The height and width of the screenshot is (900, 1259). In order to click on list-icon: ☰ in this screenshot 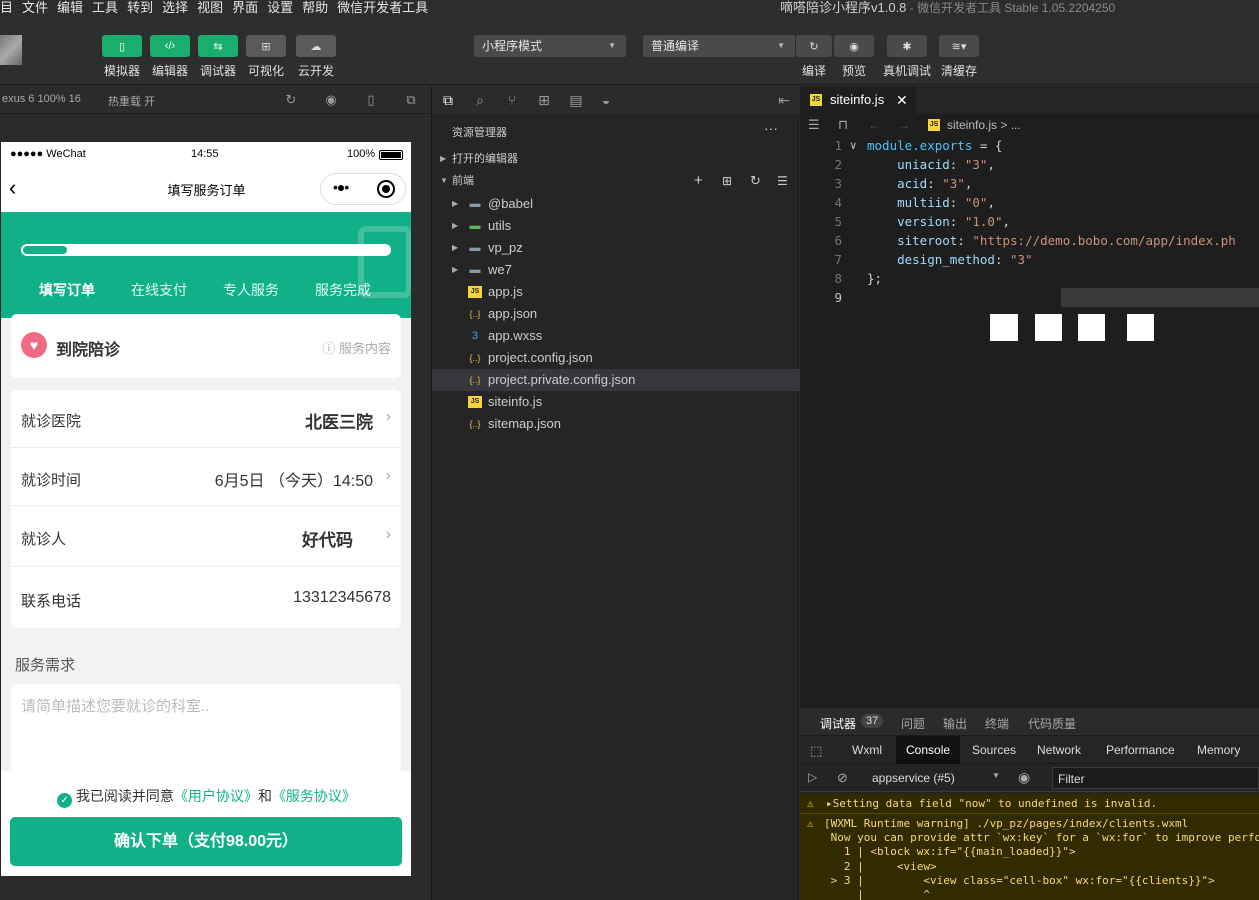, I will do `click(814, 125)`.